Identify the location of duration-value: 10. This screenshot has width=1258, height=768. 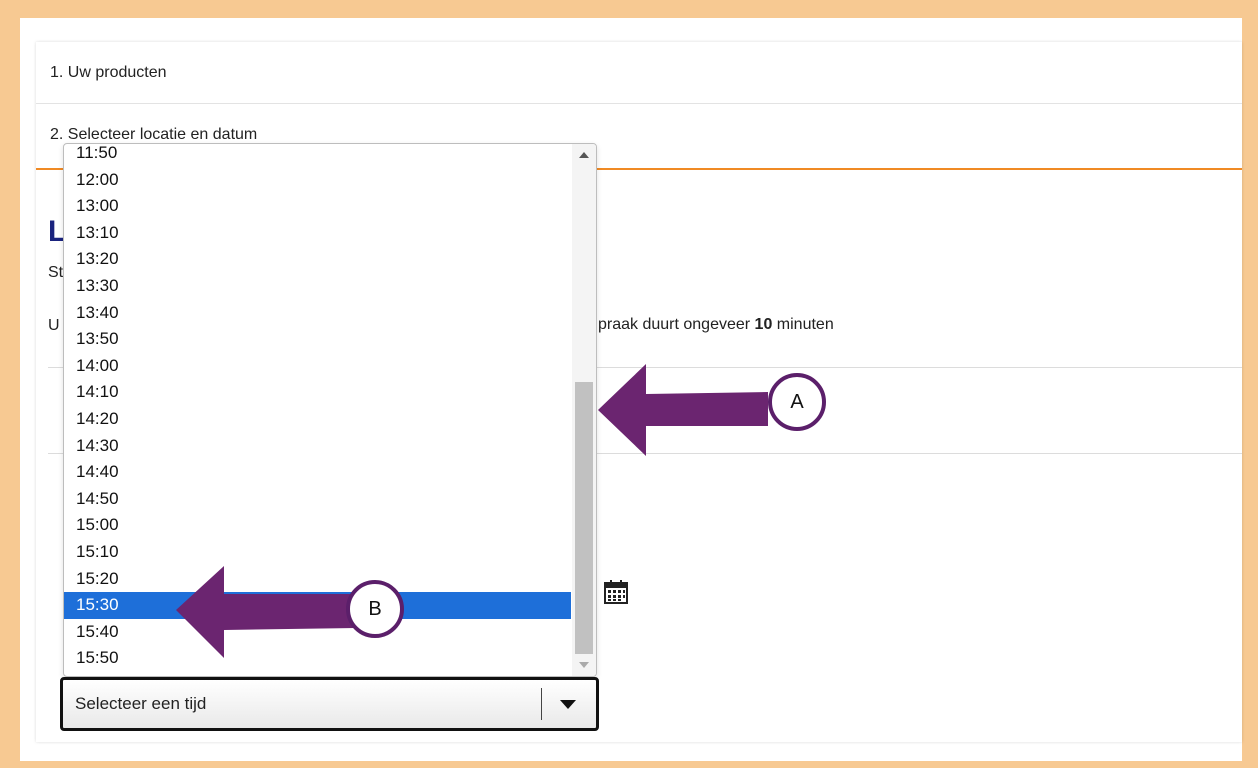
(763, 324).